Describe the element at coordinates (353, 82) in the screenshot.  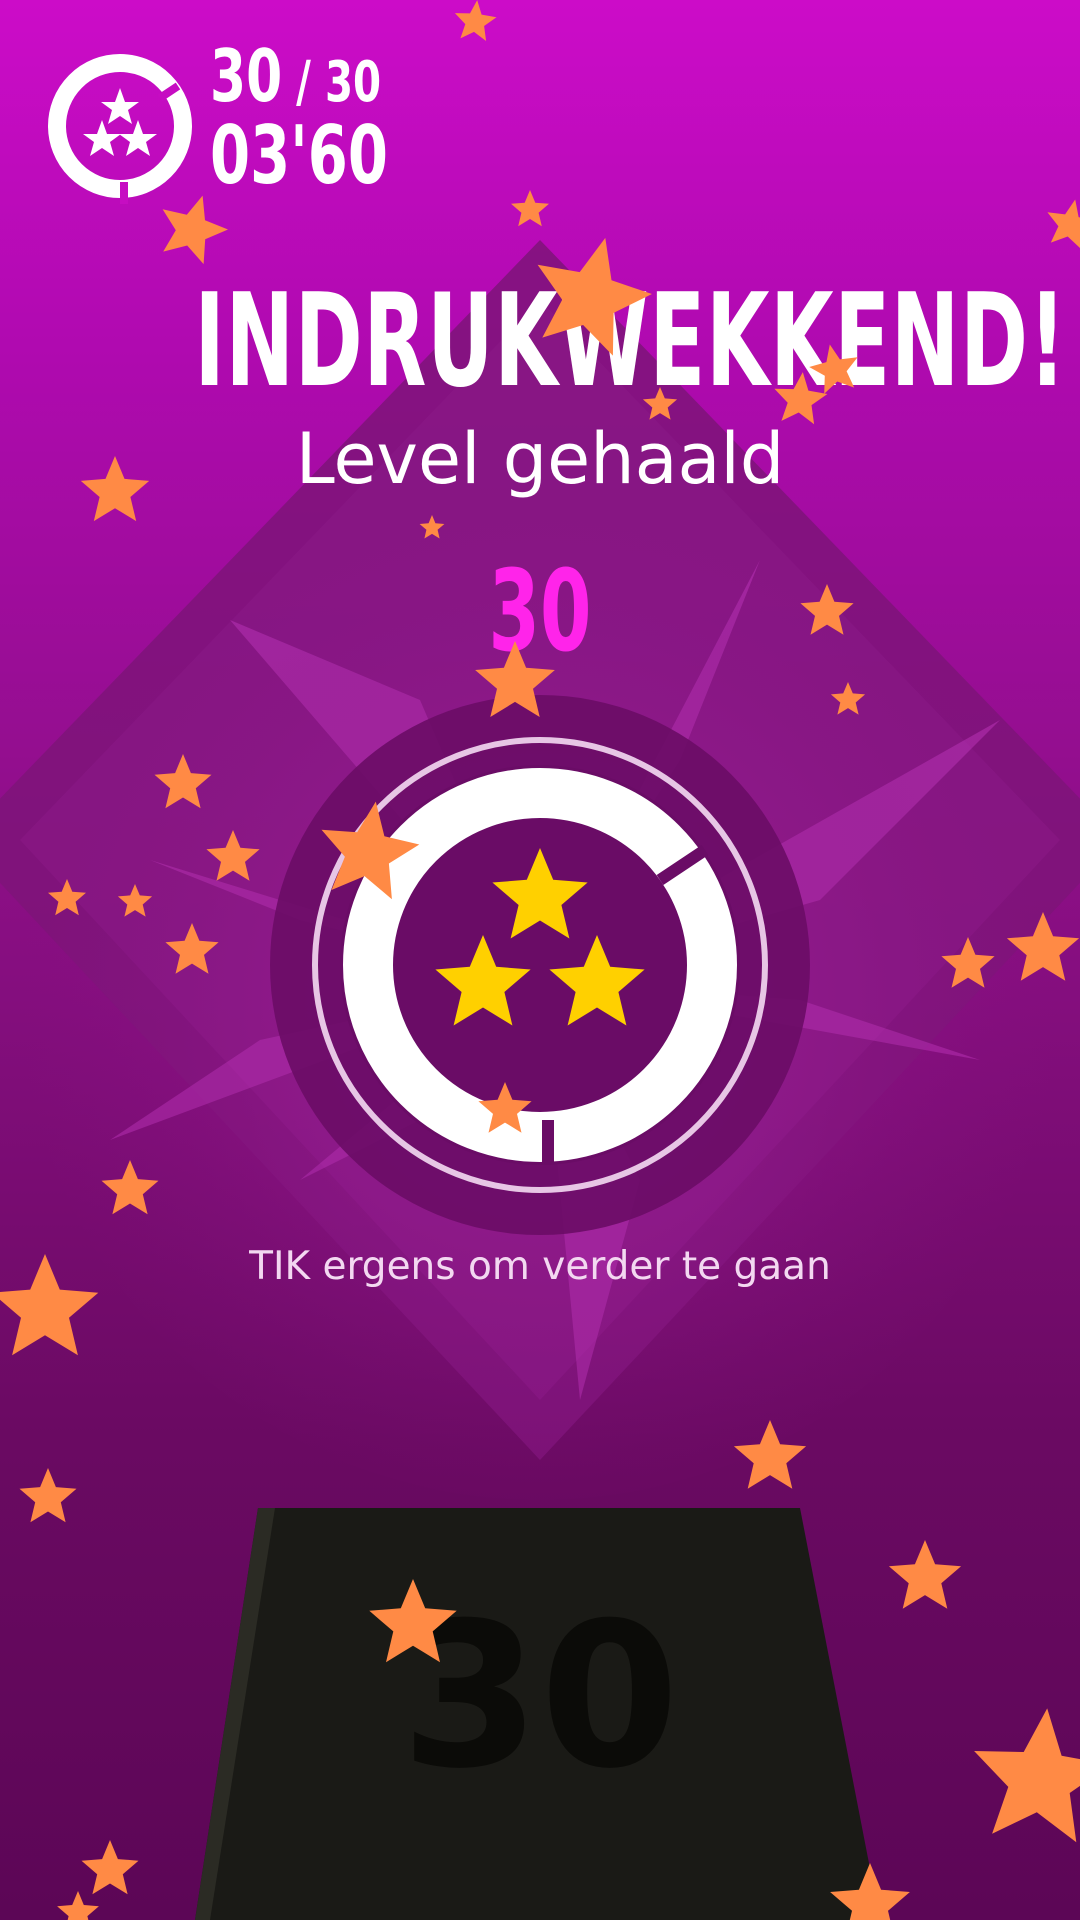
I see `stars-total-value: 30` at that location.